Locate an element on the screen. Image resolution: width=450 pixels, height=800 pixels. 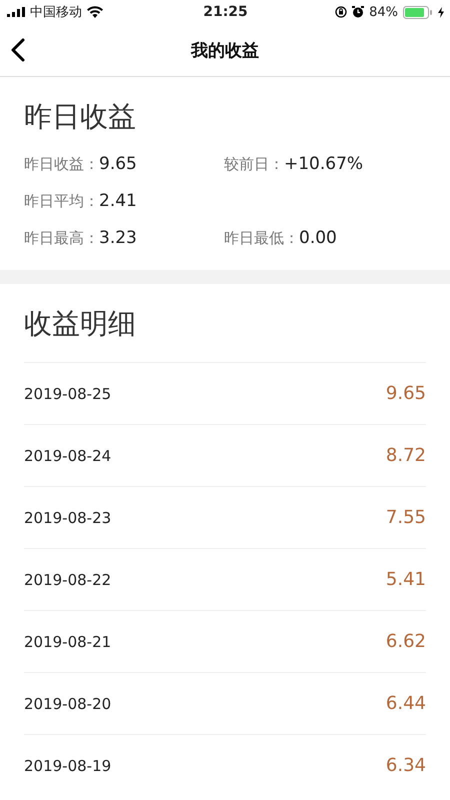
stat-label: 昨日最低： is located at coordinates (261, 238).